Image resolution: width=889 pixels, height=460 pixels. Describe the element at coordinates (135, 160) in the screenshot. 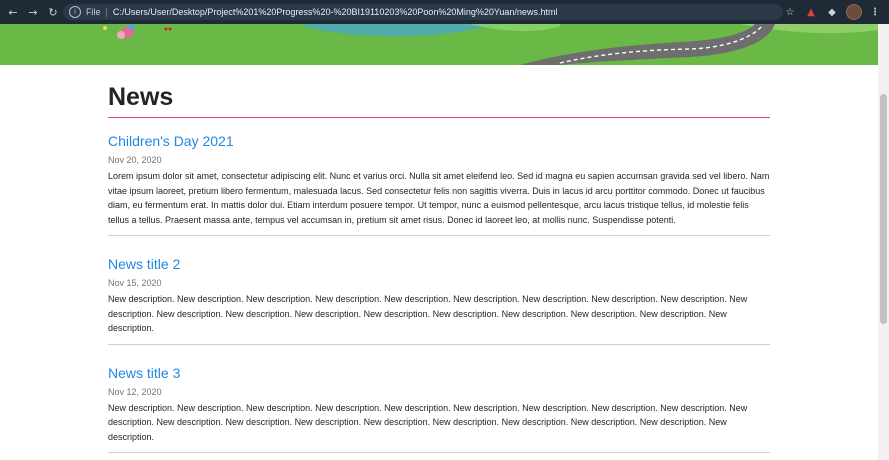

I see `news-post-date: Nov 20, 2020` at that location.